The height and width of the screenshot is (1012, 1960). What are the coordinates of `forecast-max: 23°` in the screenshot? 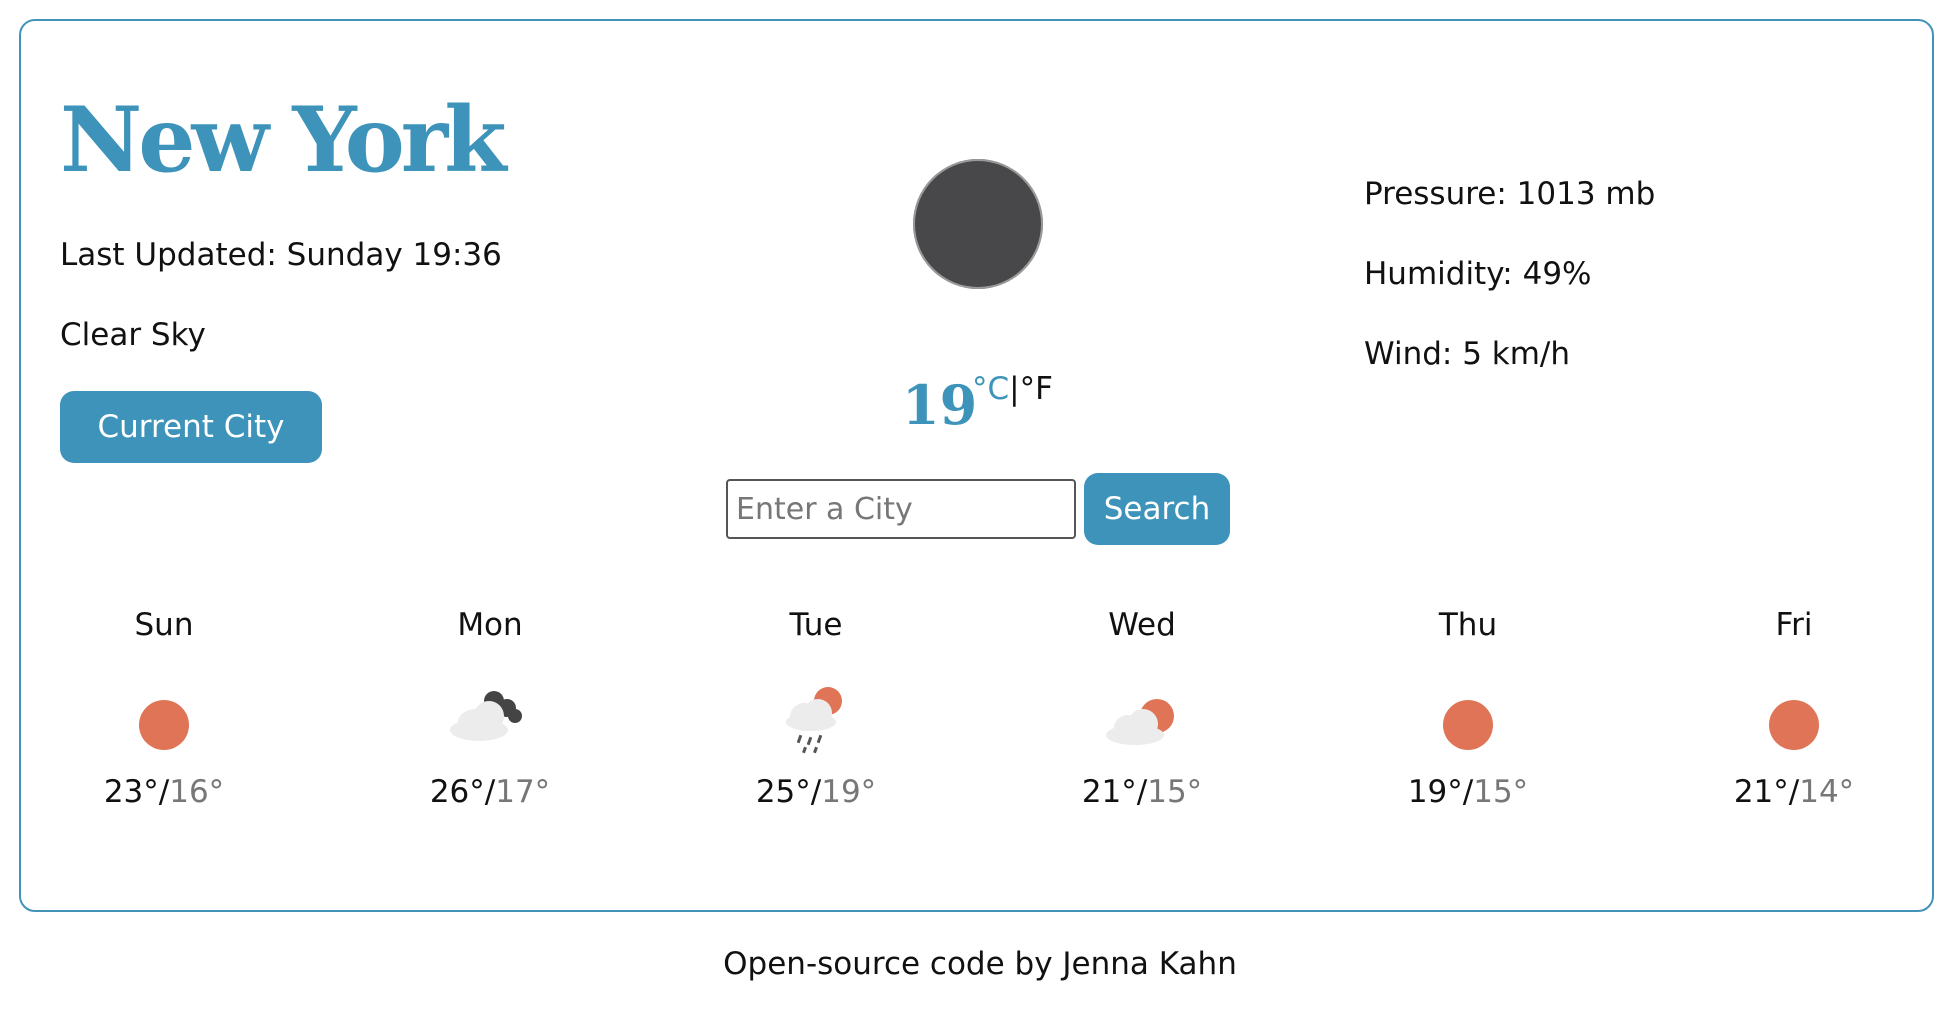 It's located at (131, 792).